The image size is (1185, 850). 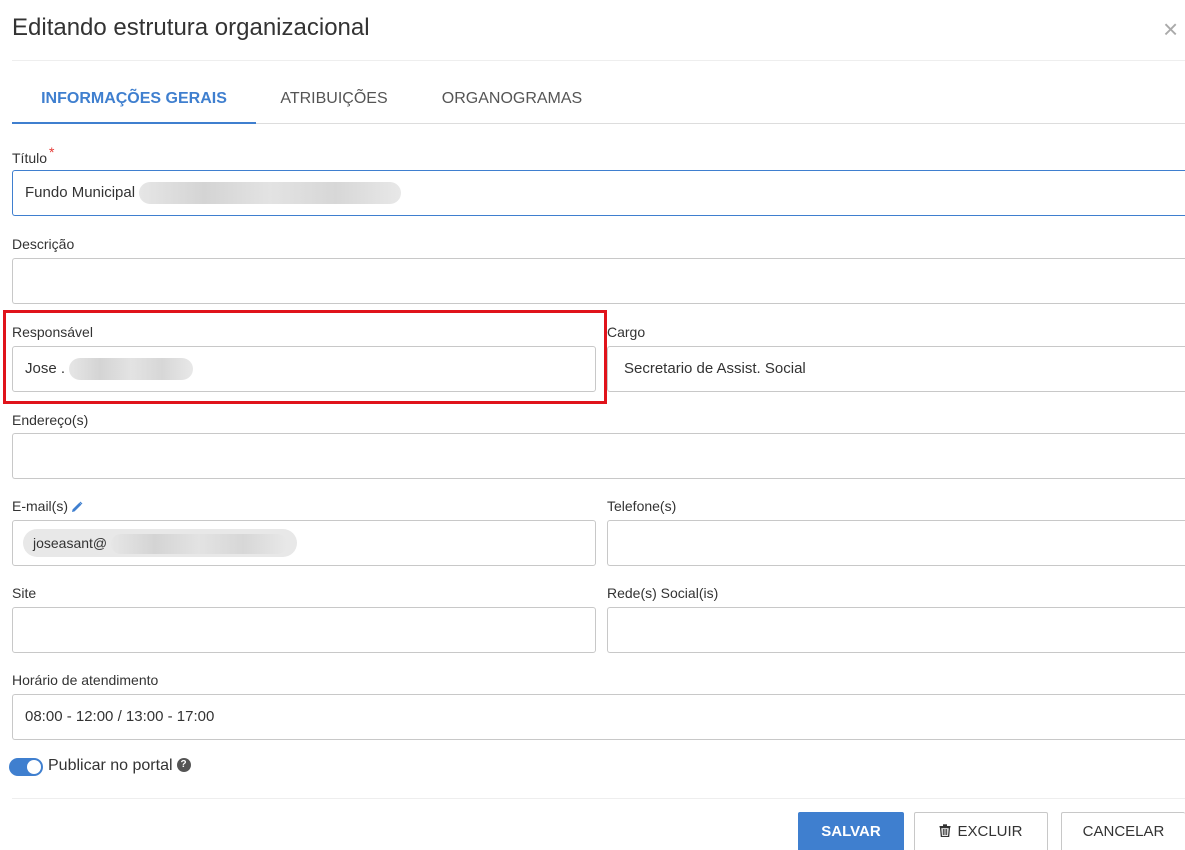 I want to click on trash-icon, so click(x=945, y=830).